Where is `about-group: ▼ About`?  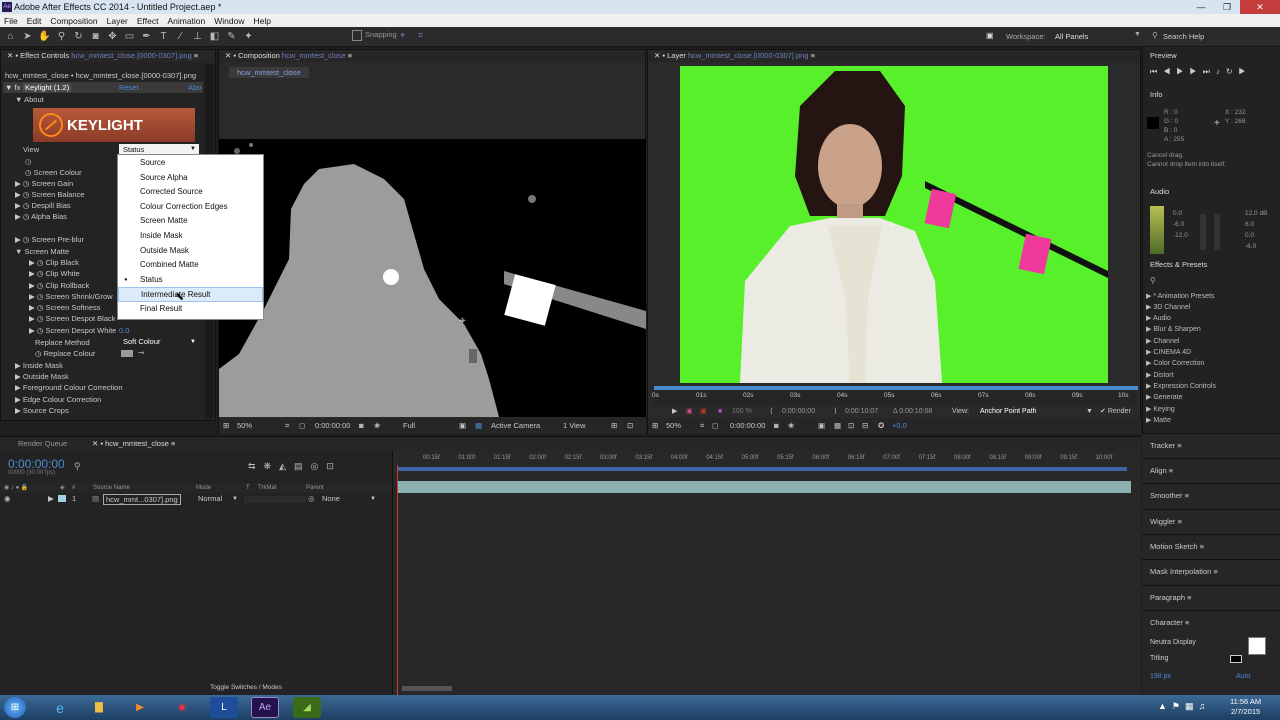 about-group: ▼ About is located at coordinates (29, 99).